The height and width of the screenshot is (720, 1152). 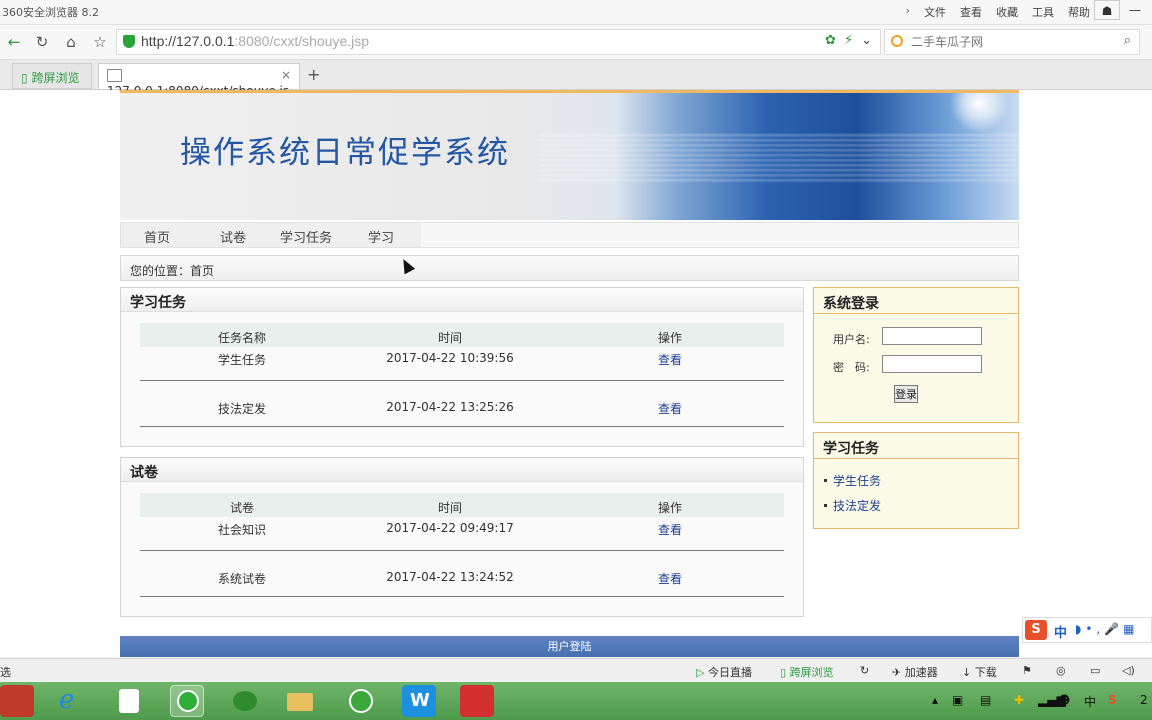 I want to click on lightning-icon: ⚡, so click(x=848, y=40).